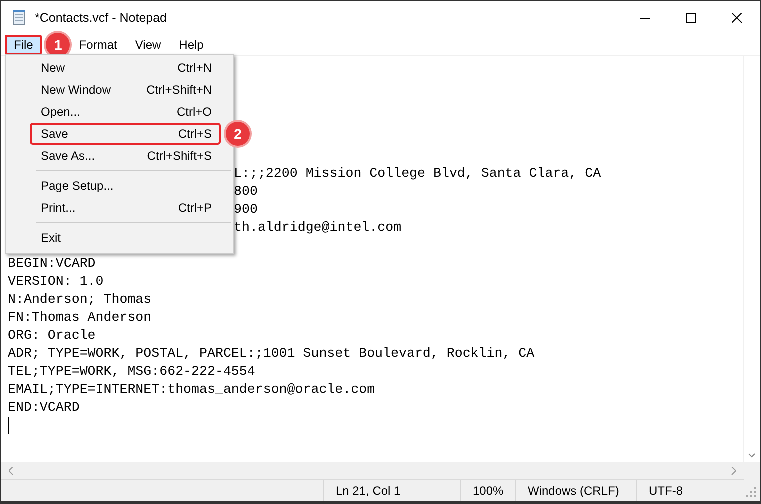 Image resolution: width=761 pixels, height=504 pixels. I want to click on text-line: FN:Thomas Anderson, so click(80, 318).